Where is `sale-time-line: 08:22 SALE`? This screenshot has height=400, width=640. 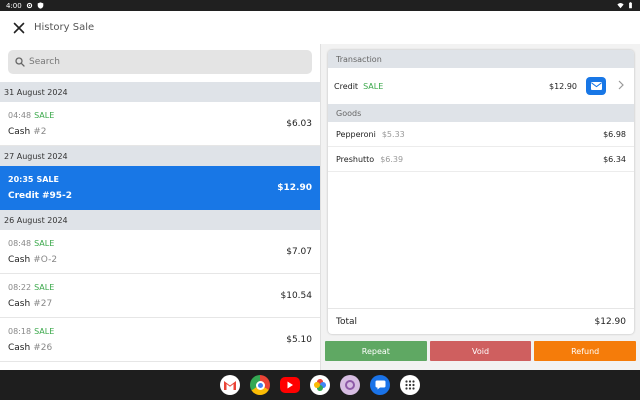
sale-time-line: 08:22 SALE is located at coordinates (31, 287).